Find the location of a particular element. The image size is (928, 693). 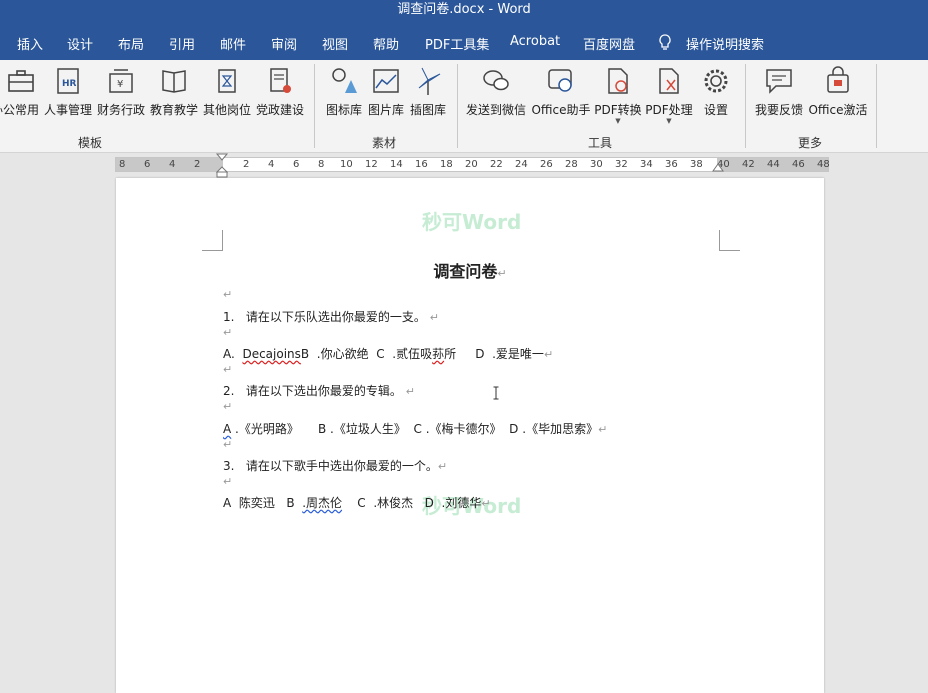

option-text: .《梅卡德尔》 is located at coordinates (463, 429).